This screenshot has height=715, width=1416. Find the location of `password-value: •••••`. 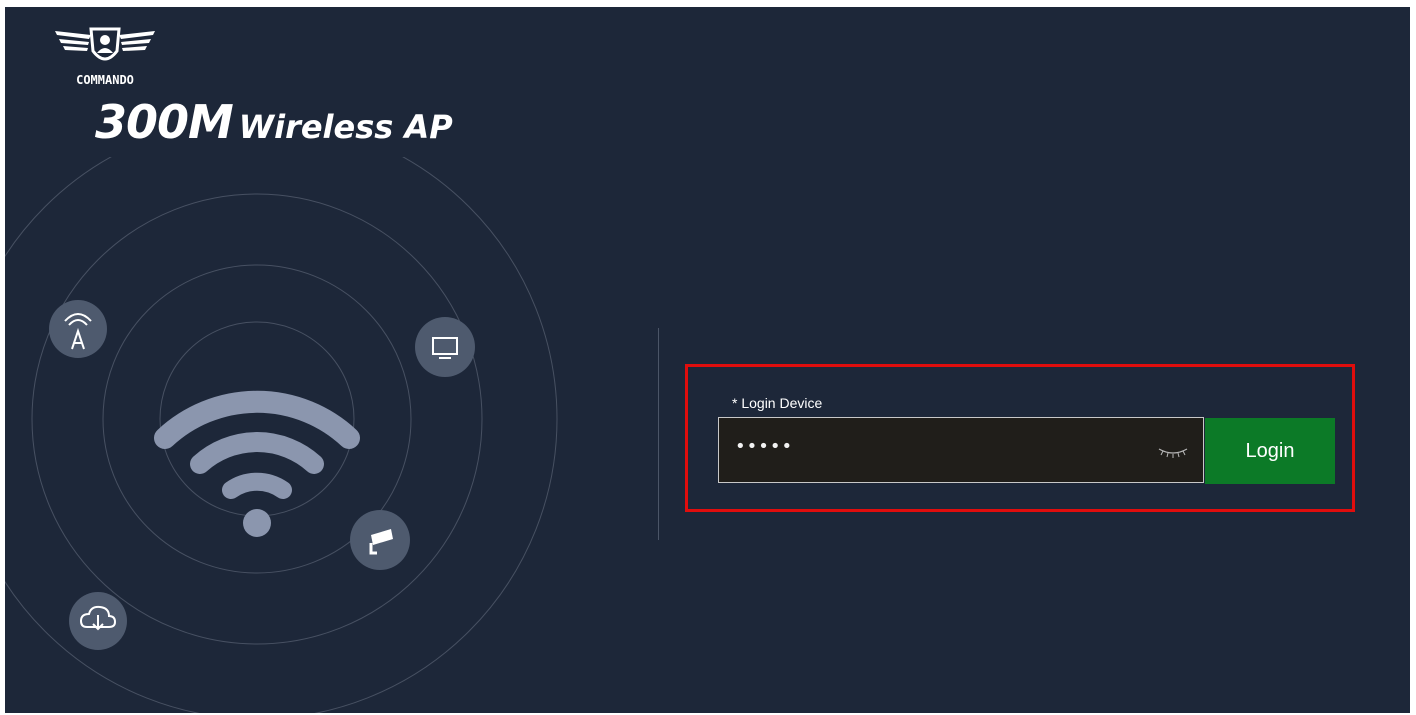

password-value: ••••• is located at coordinates (764, 446).